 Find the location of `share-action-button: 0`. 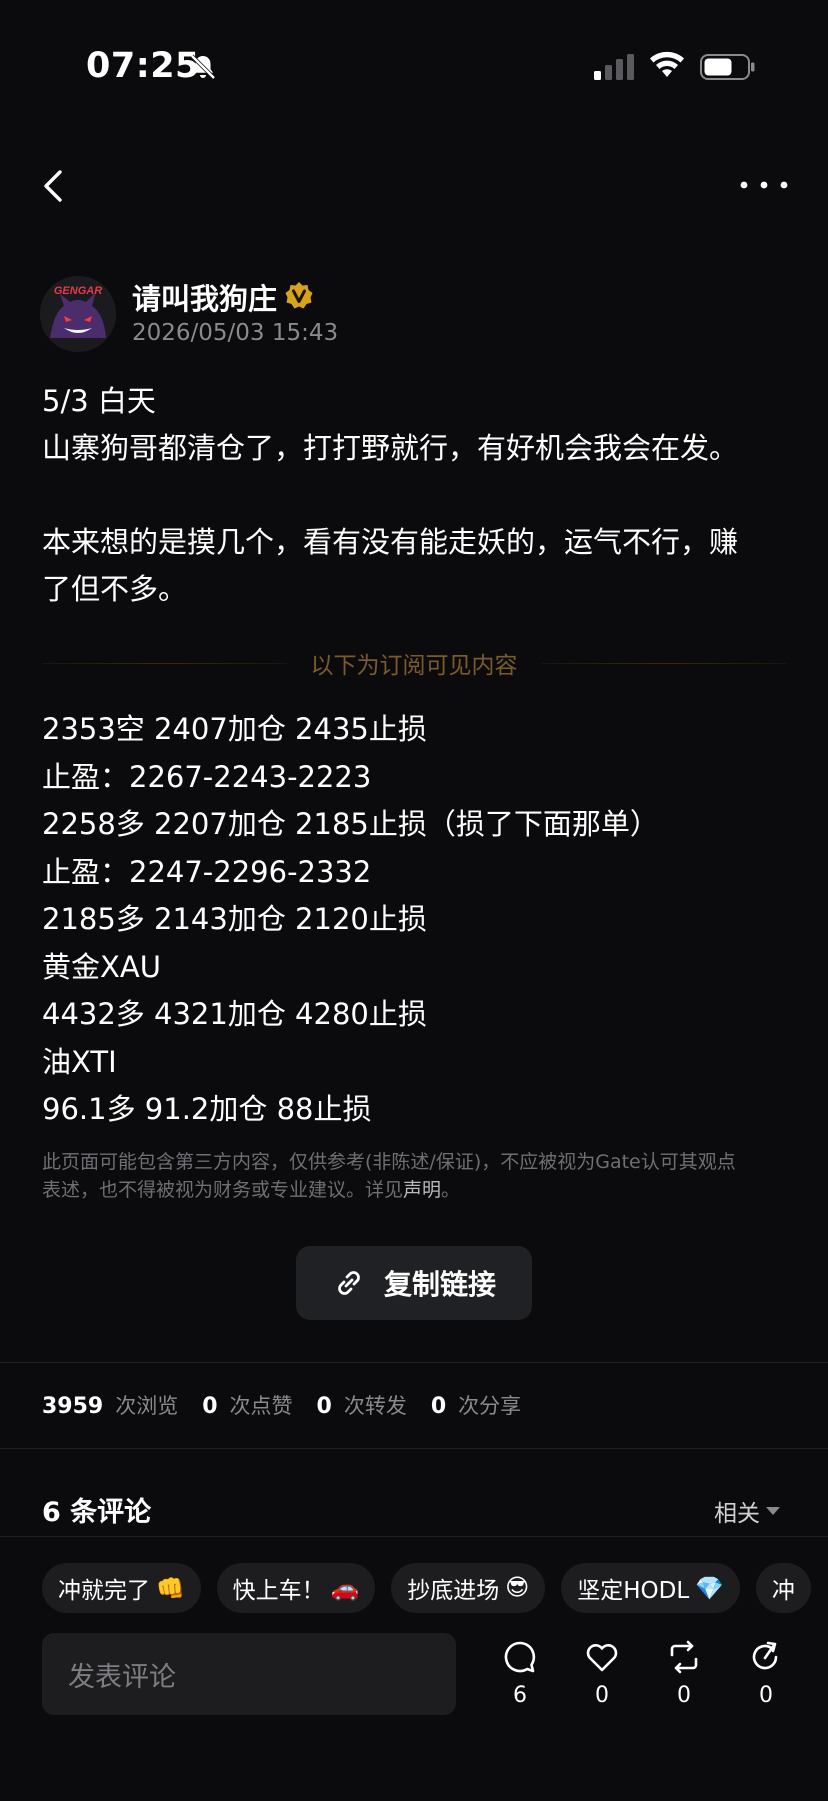

share-action-button: 0 is located at coordinates (766, 1673).